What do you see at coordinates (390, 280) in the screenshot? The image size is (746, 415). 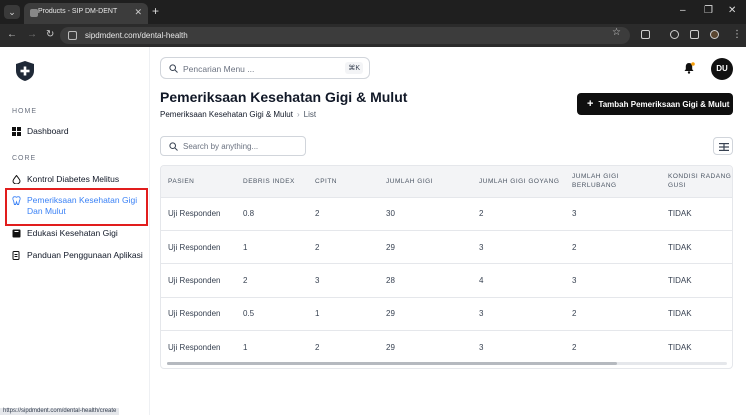 I see `cell-jumlah-gigi: 28` at bounding box center [390, 280].